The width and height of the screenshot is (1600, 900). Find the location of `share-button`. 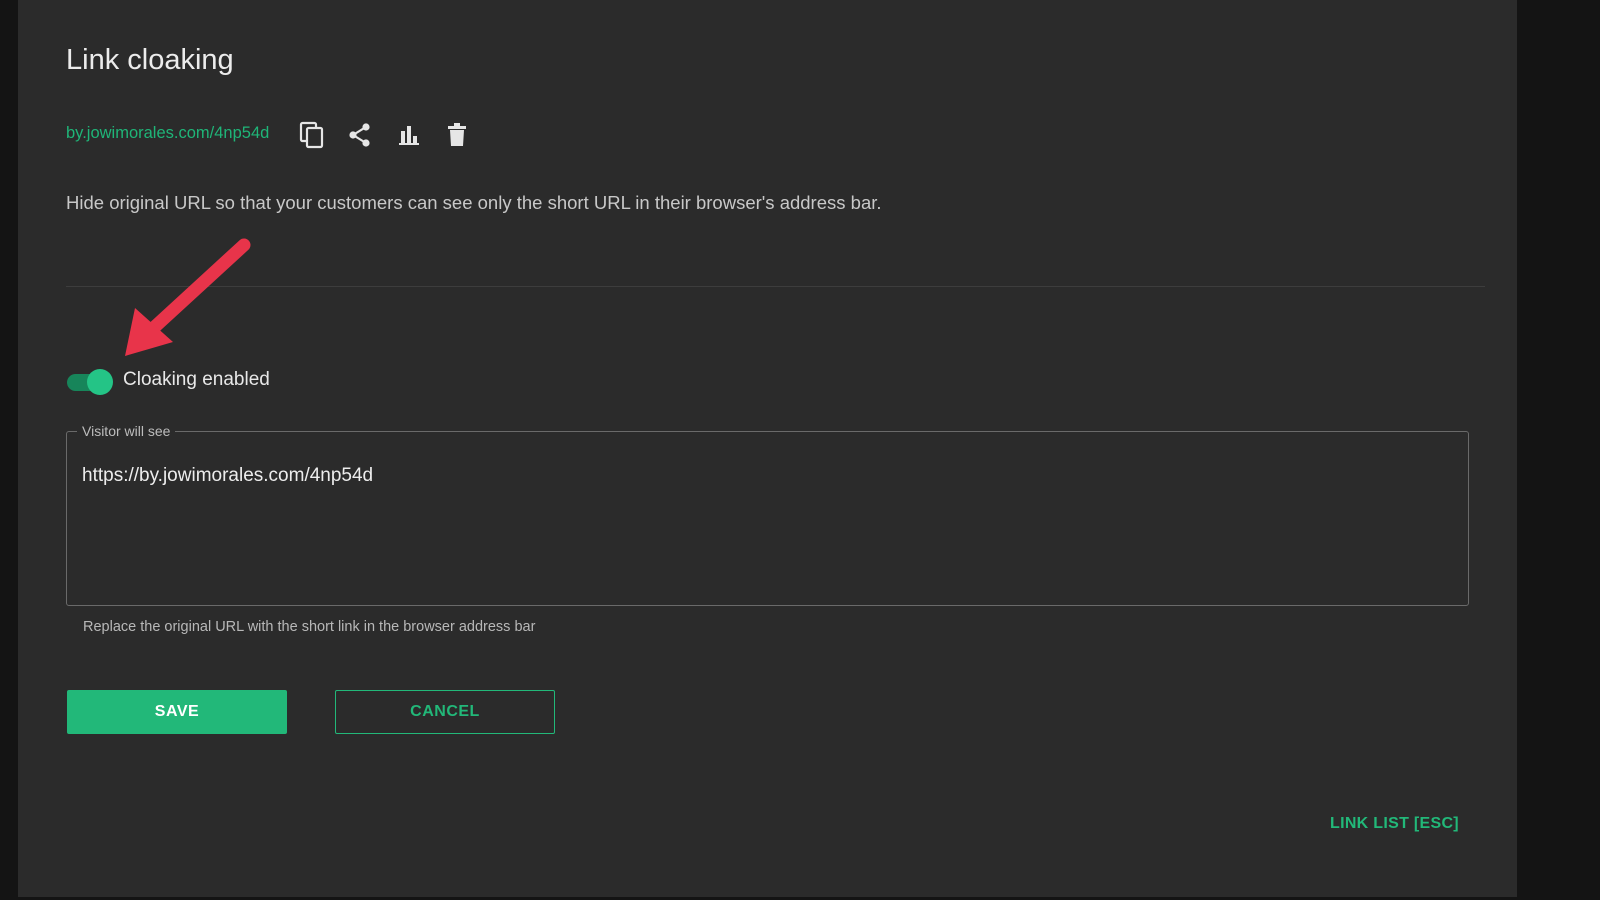

share-button is located at coordinates (360, 135).